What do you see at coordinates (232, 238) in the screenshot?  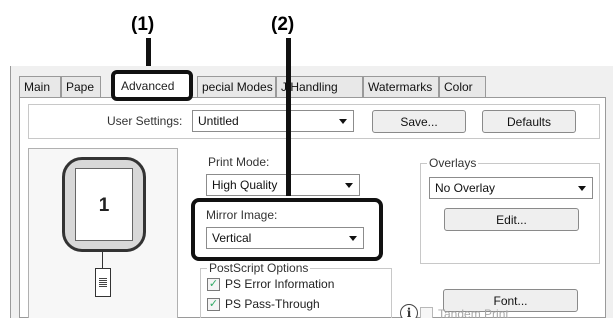 I see `mirror-image-value: Vertical` at bounding box center [232, 238].